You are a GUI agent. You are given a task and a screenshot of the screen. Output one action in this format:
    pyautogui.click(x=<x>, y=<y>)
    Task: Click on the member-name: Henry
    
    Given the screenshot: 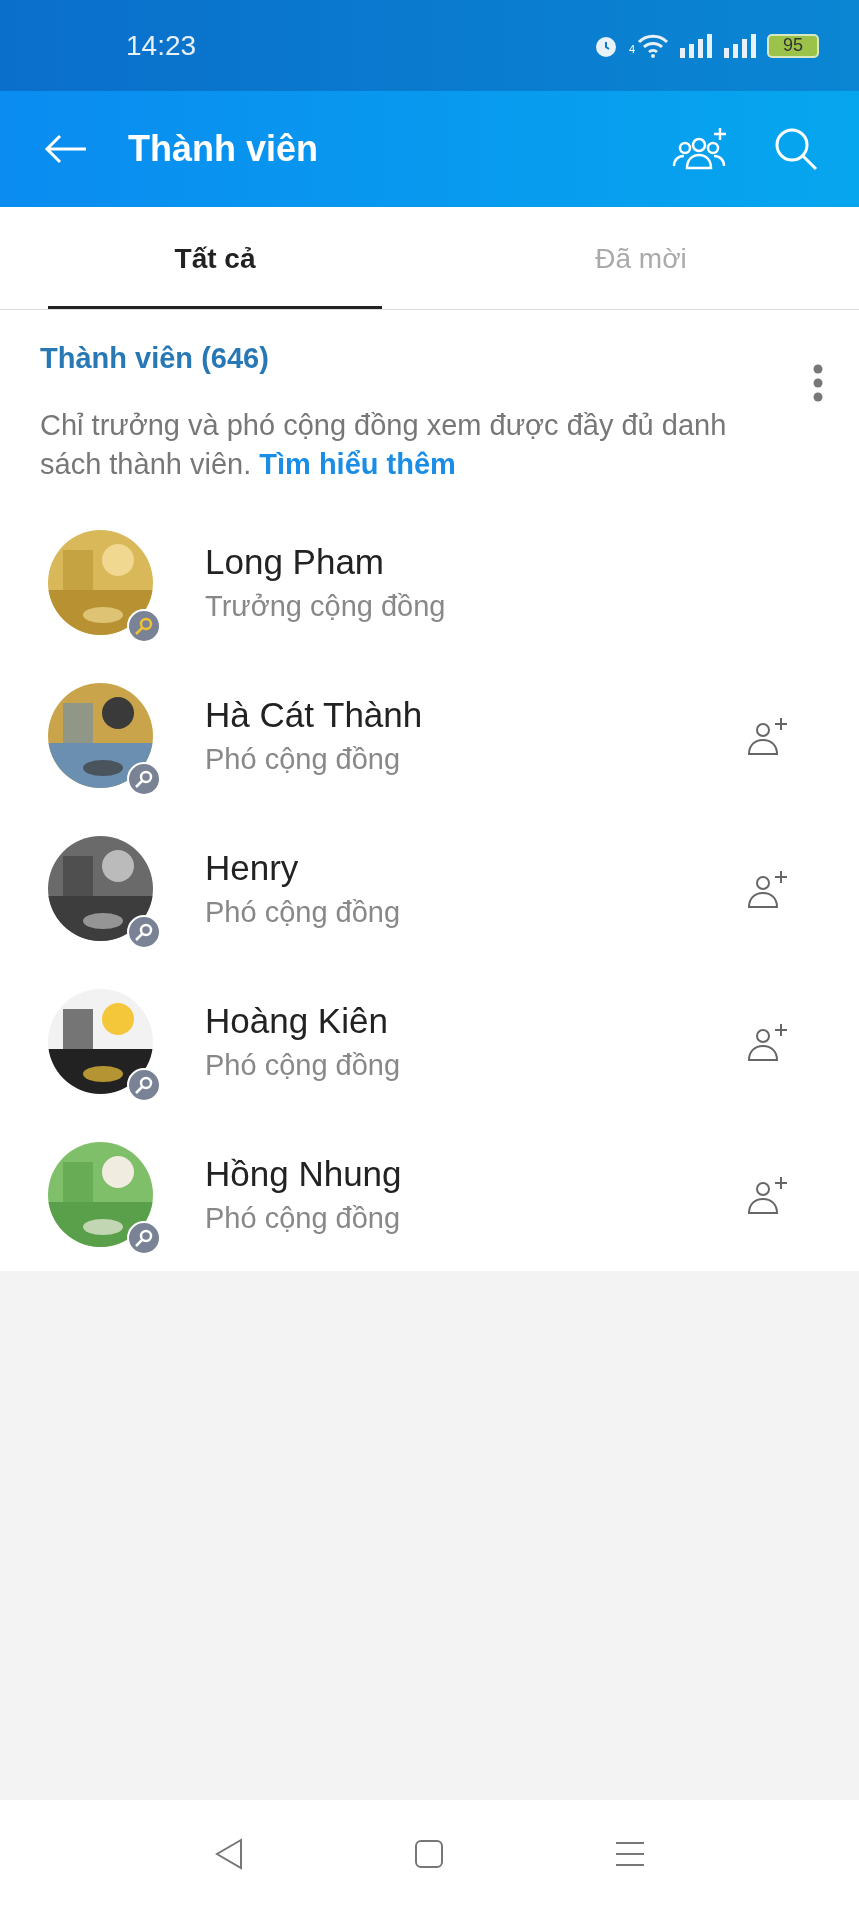 What is the action you would take?
    pyautogui.click(x=252, y=868)
    